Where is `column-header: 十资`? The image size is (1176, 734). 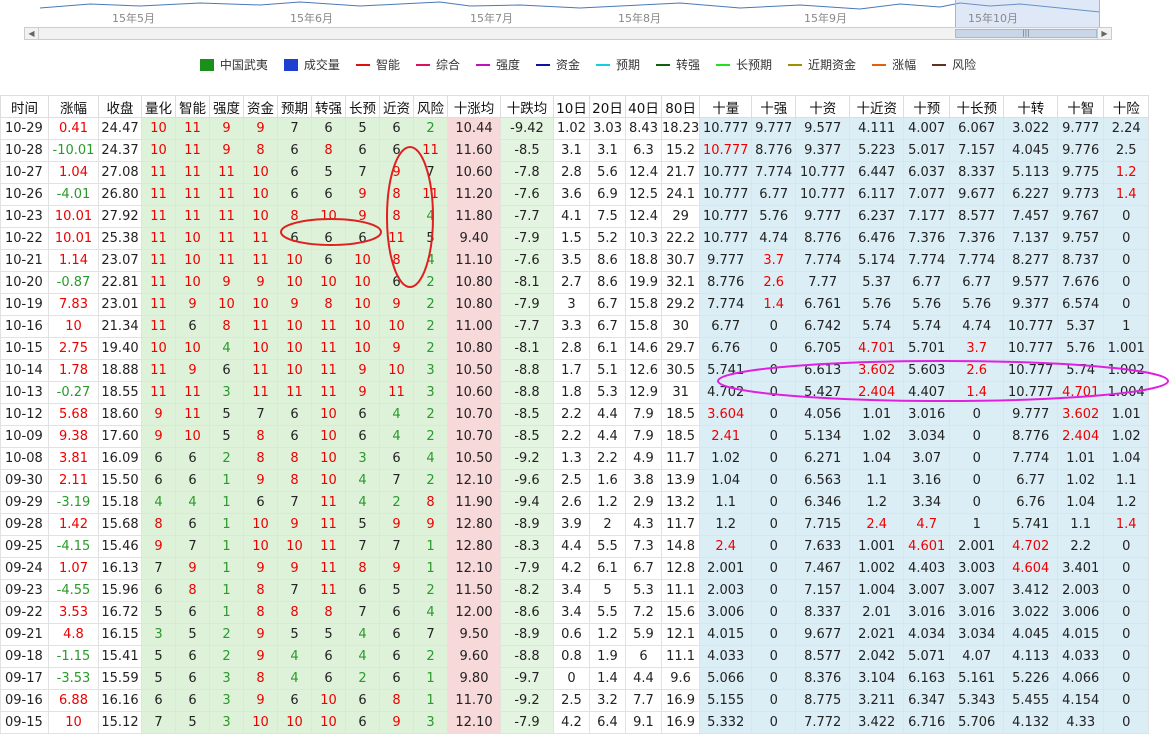 column-header: 十资 is located at coordinates (823, 106).